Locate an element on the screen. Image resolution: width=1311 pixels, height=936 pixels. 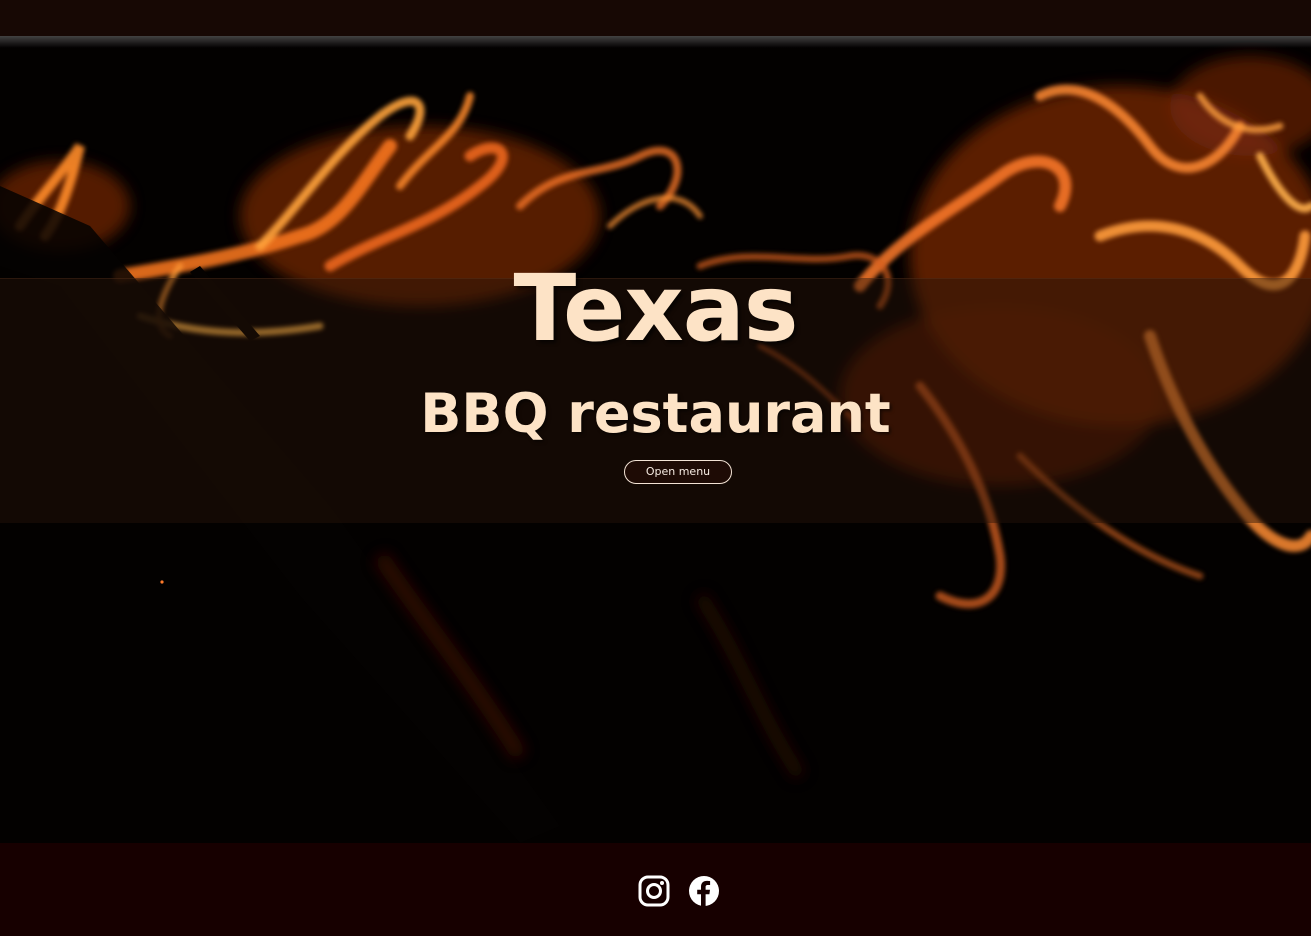
top-bar is located at coordinates (655, 18).